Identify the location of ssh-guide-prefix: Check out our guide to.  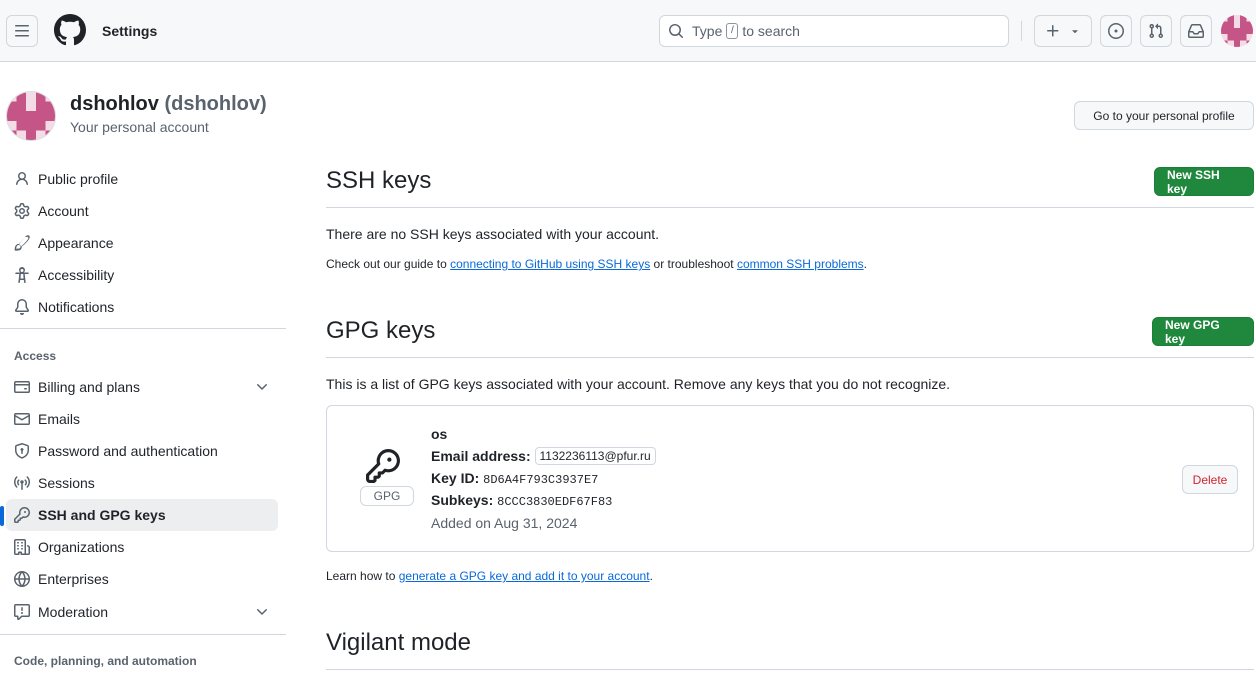
(386, 264).